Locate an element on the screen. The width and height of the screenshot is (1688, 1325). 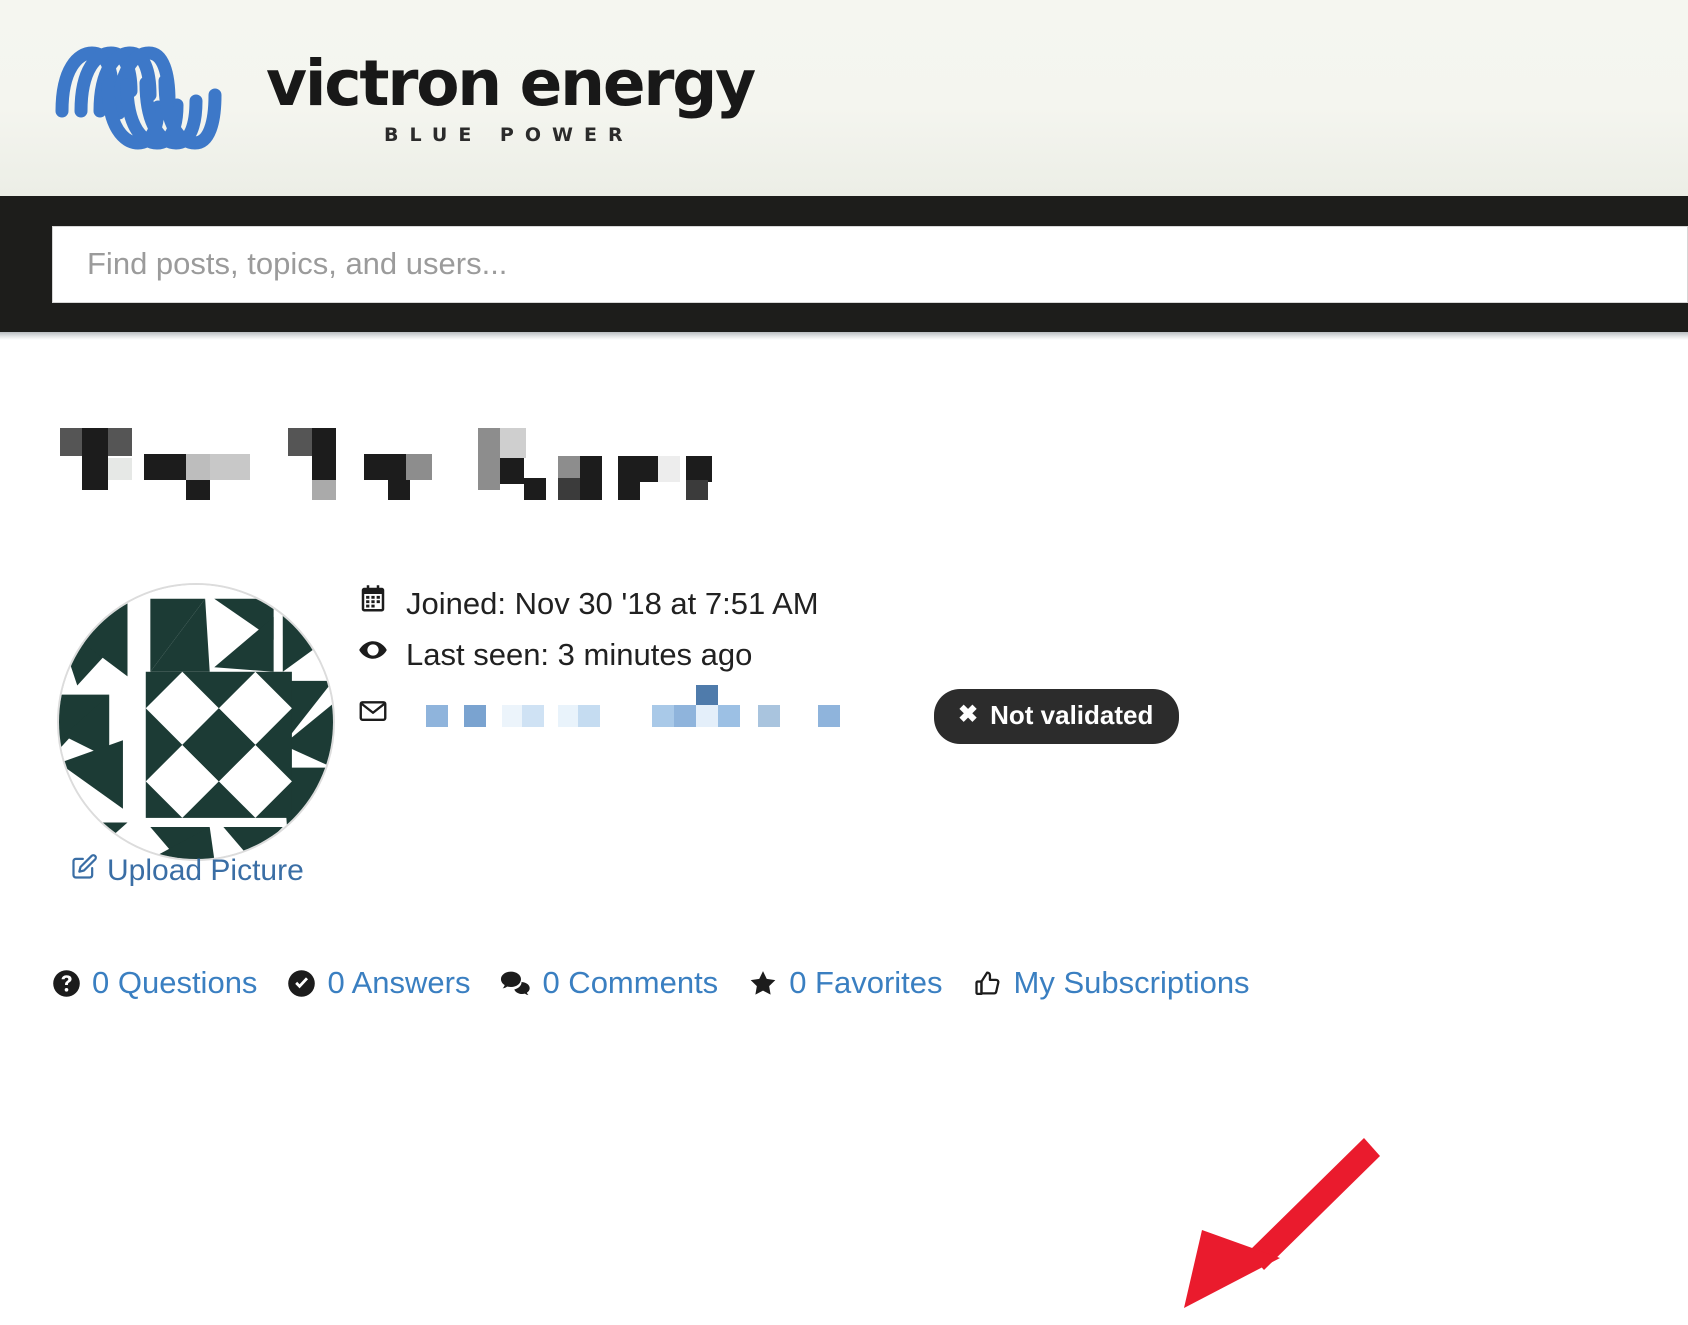
check-circle-icon is located at coordinates (301, 983).